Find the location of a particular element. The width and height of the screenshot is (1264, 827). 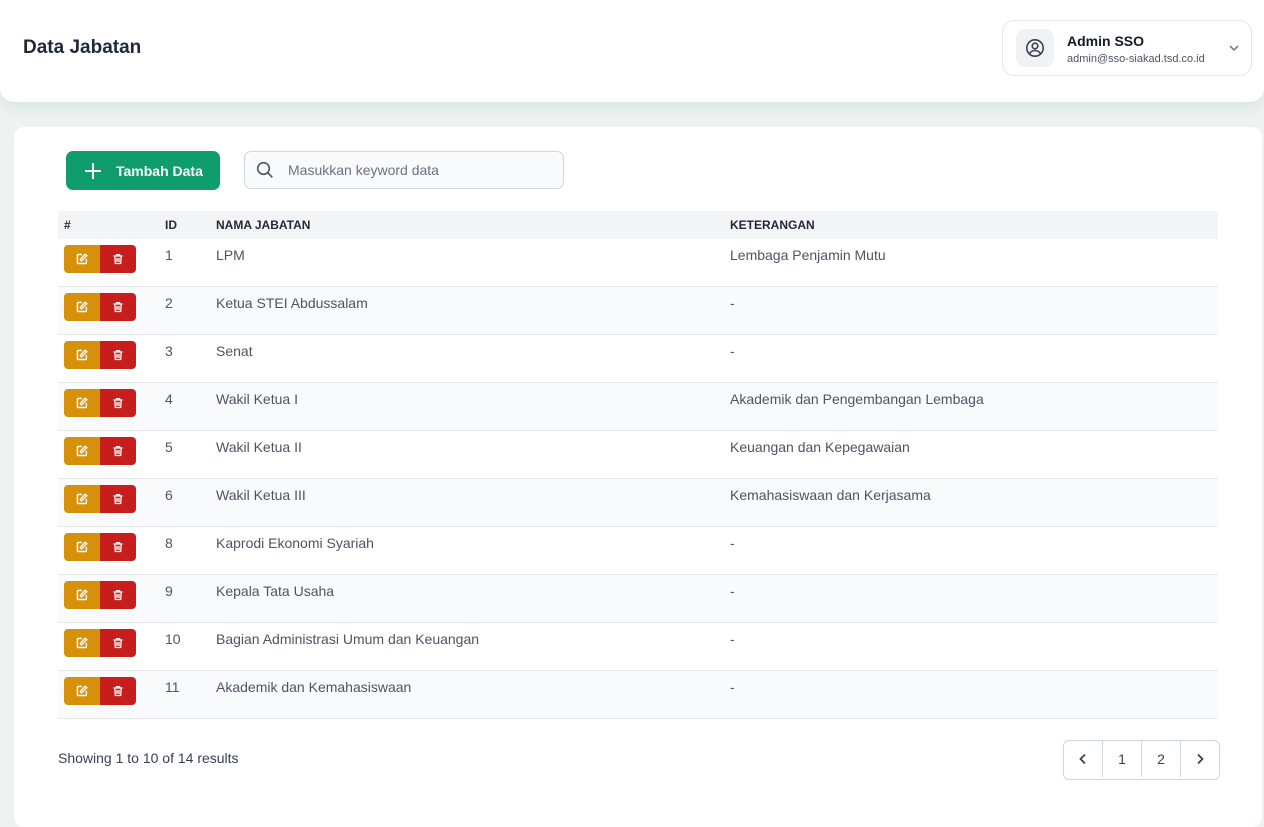

column-header-nama-jabatan: NAMA JABATAN is located at coordinates (473, 225).